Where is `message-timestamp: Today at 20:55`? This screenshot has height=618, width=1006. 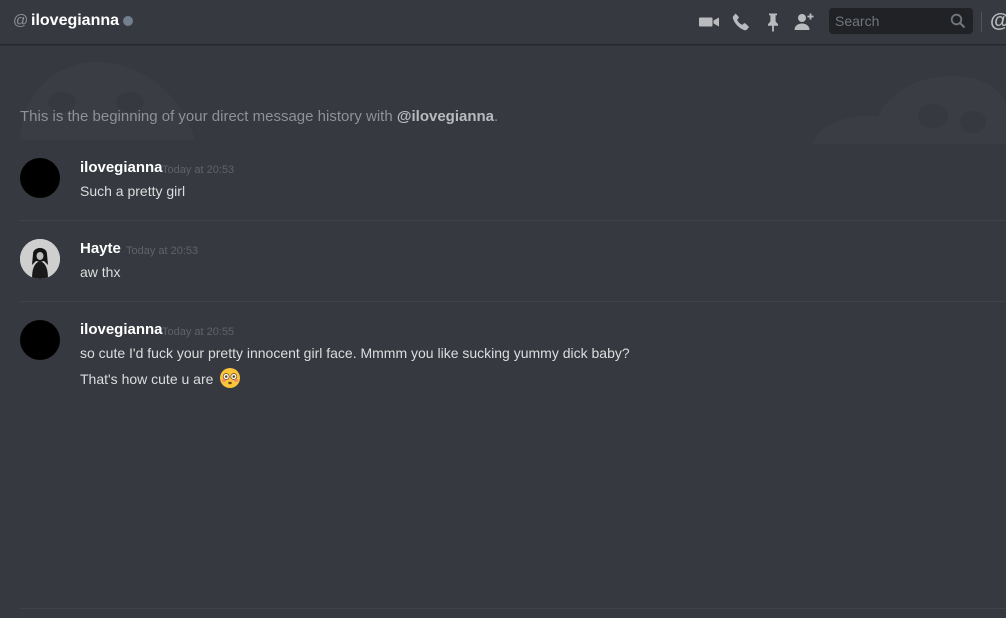
message-timestamp: Today at 20:55 is located at coordinates (198, 332).